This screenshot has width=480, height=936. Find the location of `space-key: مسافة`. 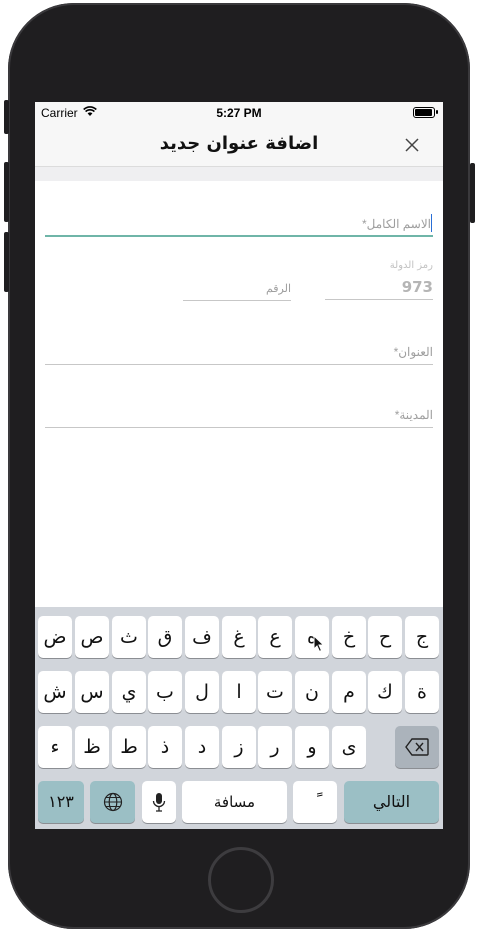

space-key: مسافة is located at coordinates (234, 802).